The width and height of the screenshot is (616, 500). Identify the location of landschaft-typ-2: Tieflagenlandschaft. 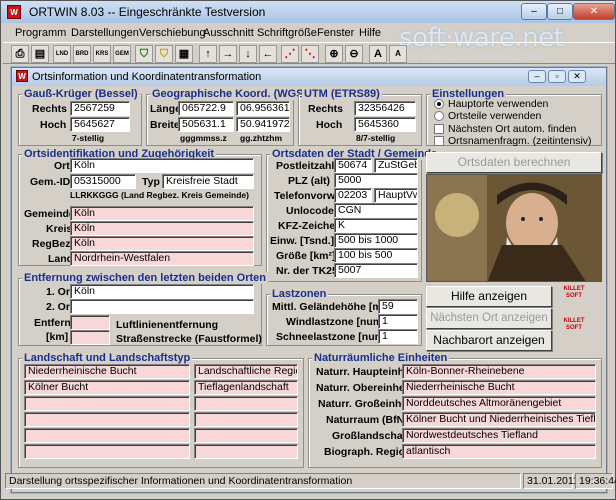
(246, 387).